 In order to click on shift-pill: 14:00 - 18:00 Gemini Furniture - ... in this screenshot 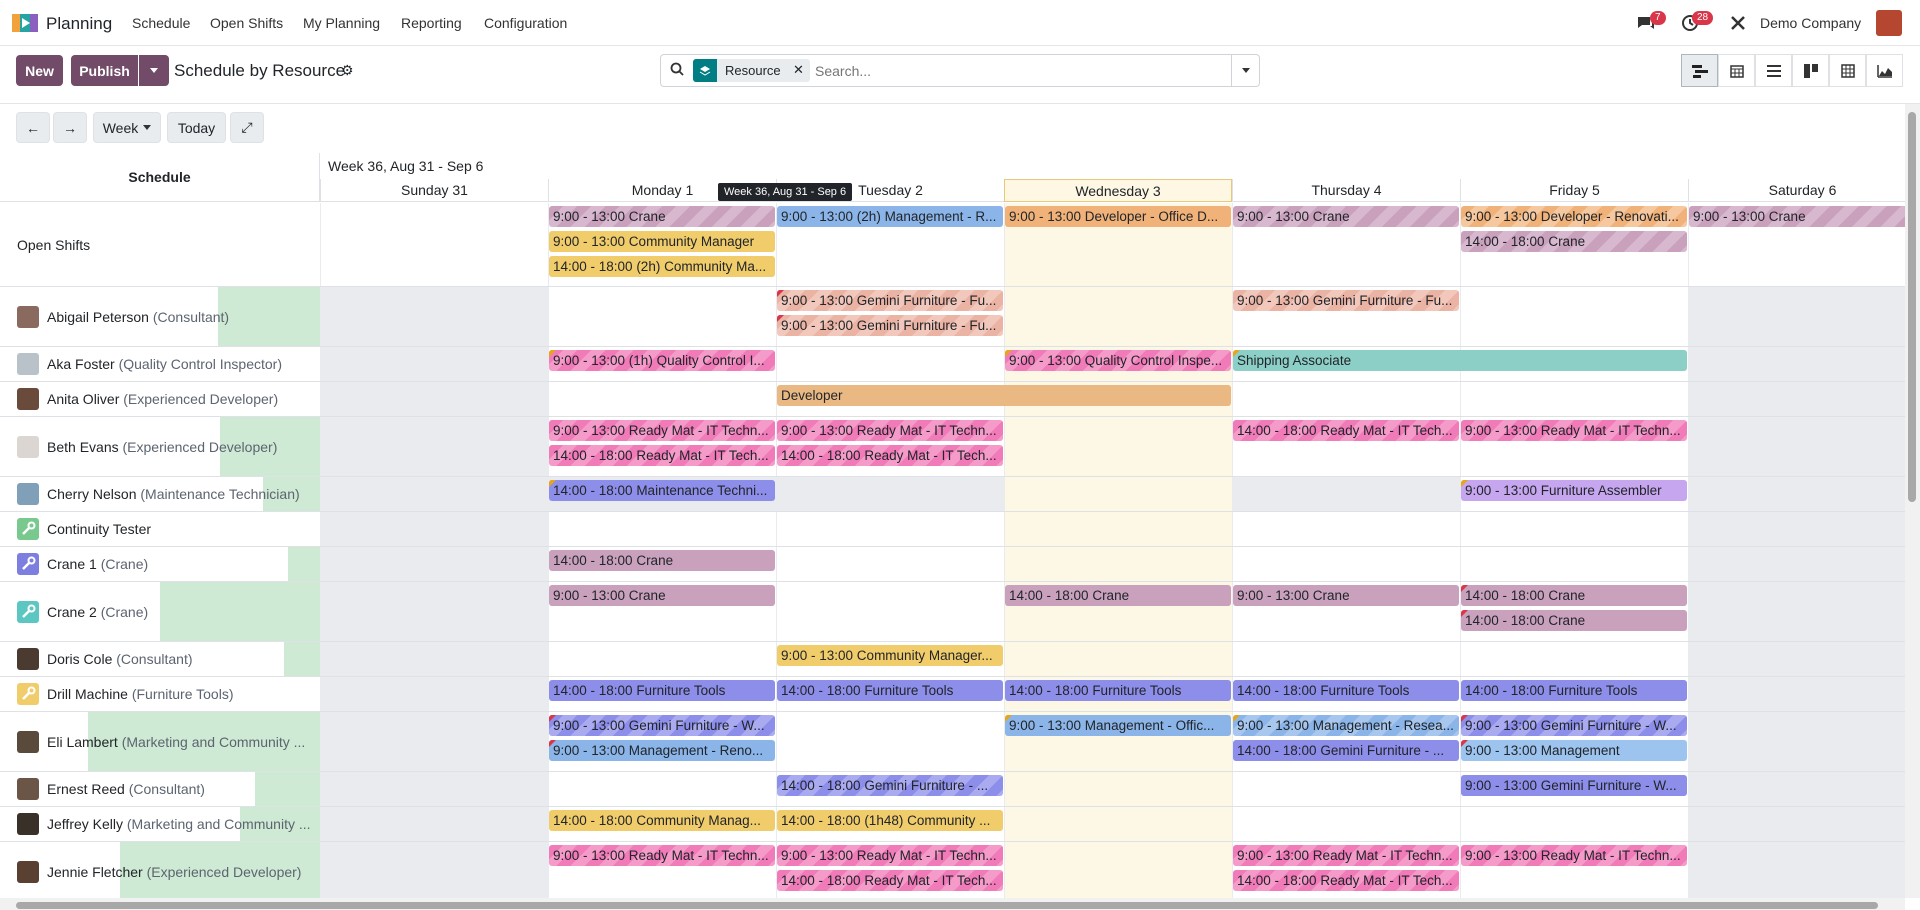, I will do `click(890, 785)`.